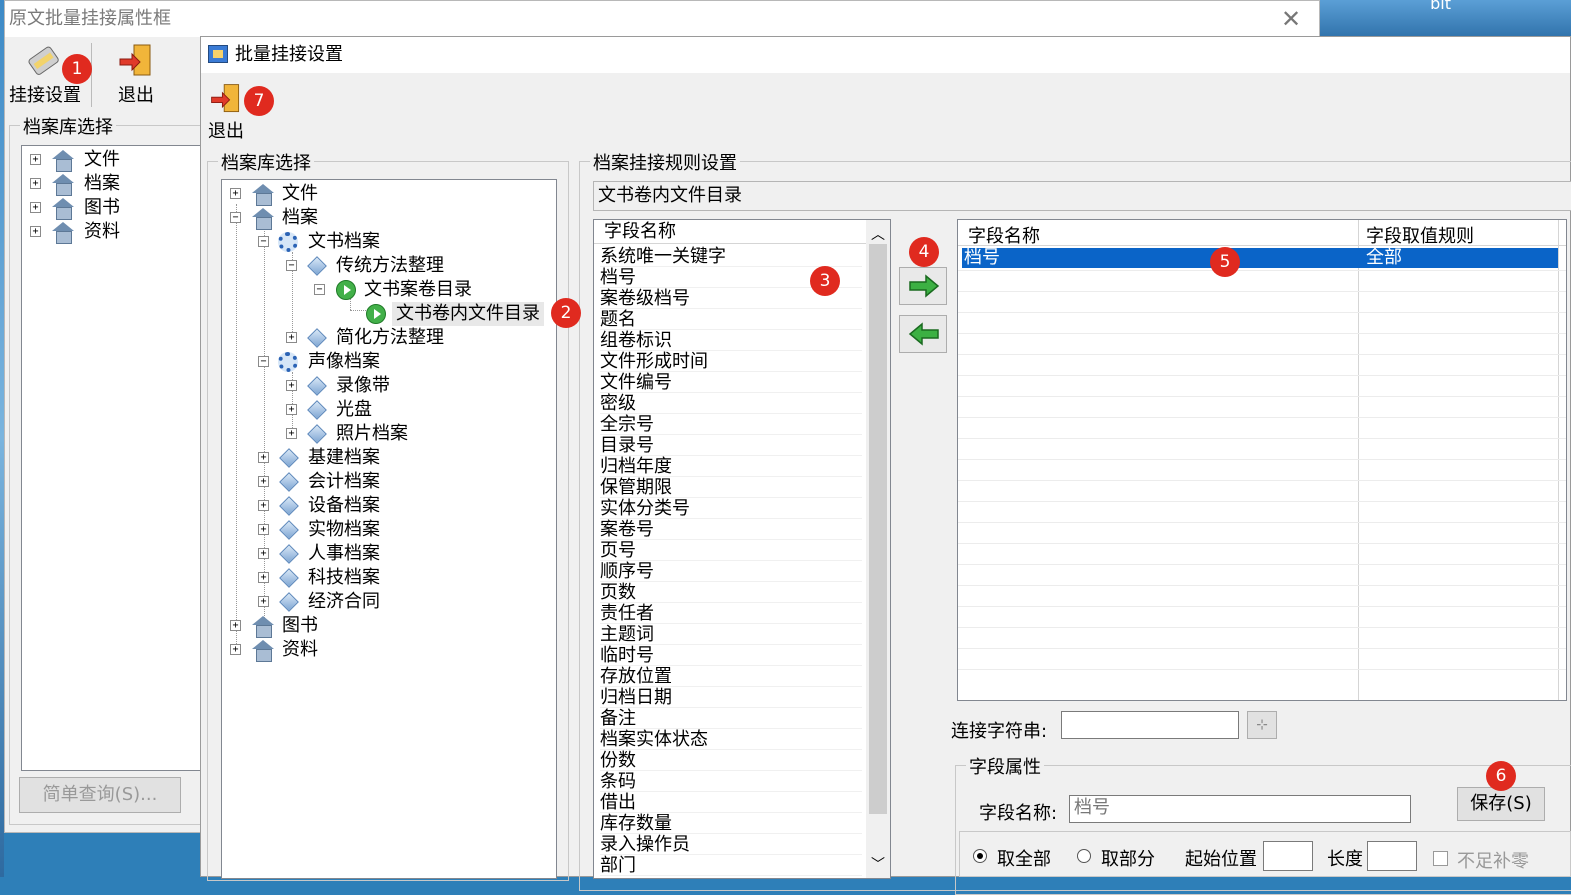 Image resolution: width=1571 pixels, height=895 pixels. I want to click on remove-field-button, so click(923, 334).